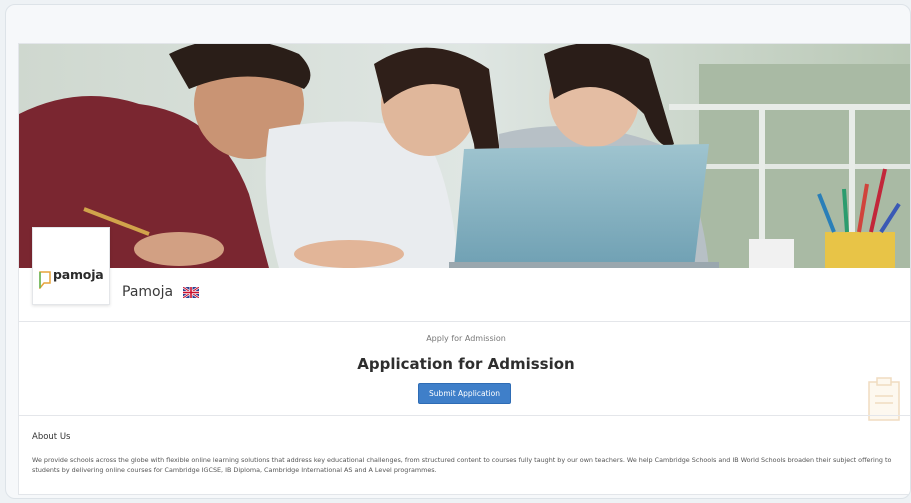  I want to click on organization-name-text: Pamoja, so click(148, 292).